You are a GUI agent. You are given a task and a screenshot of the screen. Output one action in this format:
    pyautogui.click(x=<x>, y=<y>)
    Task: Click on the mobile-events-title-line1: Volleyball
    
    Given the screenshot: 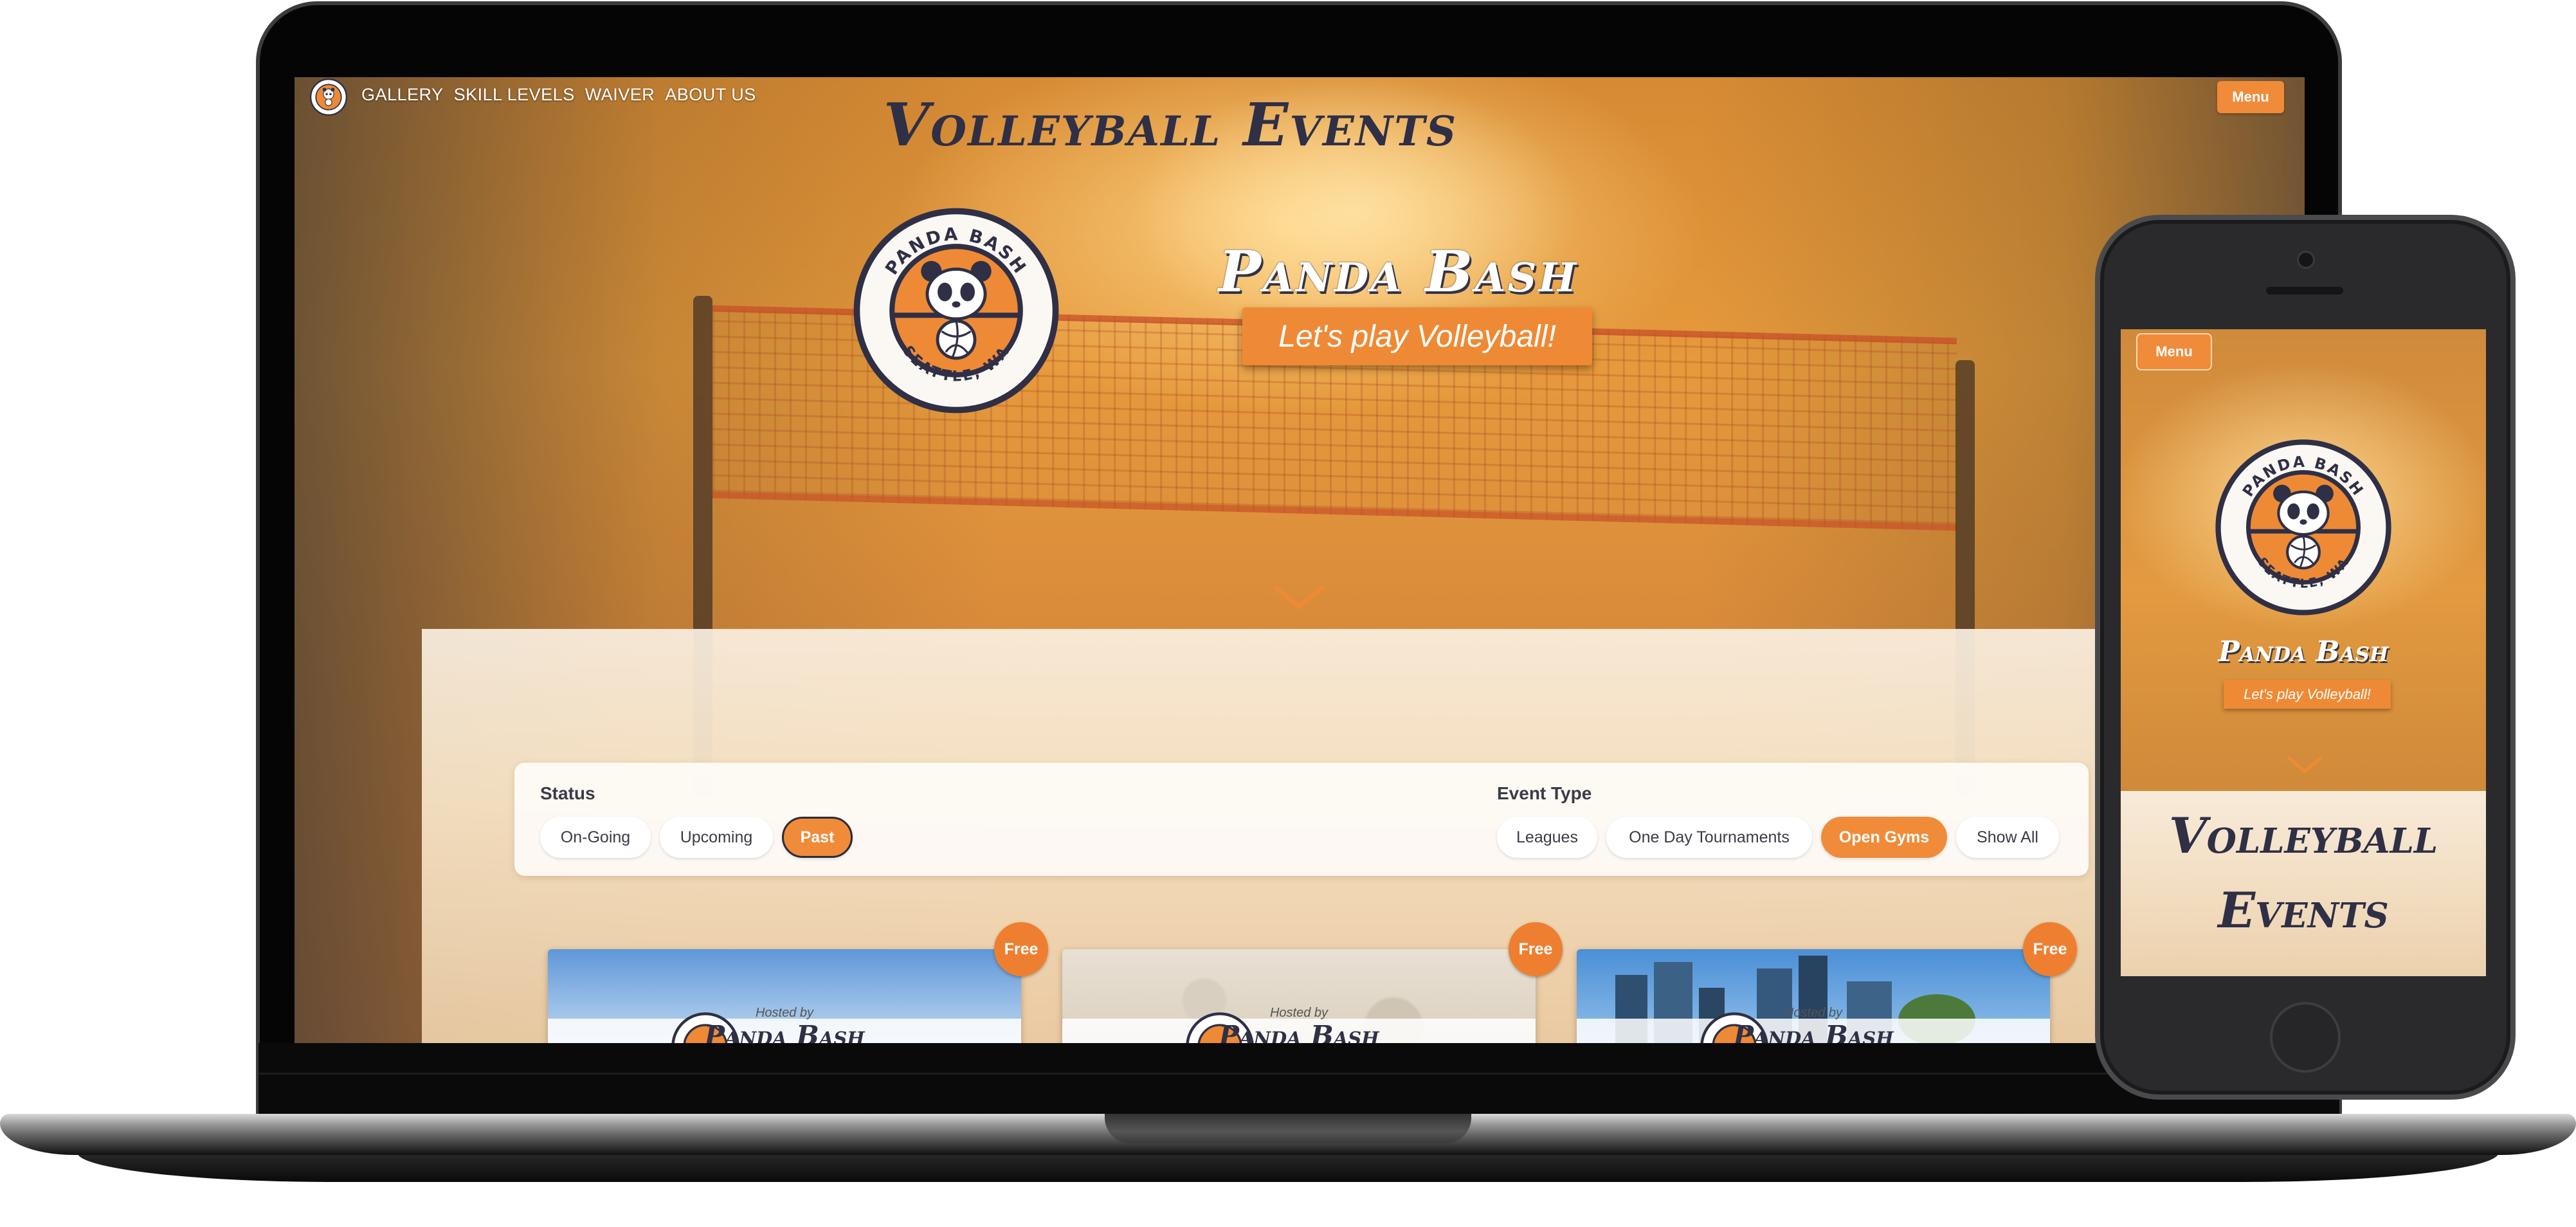 What is the action you would take?
    pyautogui.click(x=2303, y=836)
    